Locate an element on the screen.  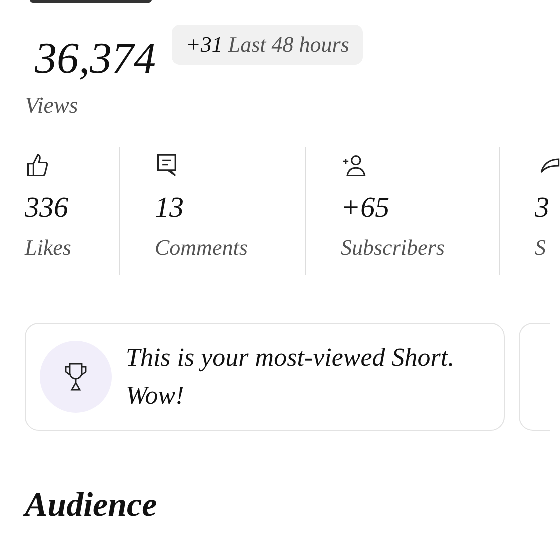
change-badge: +31 Last 48 hours is located at coordinates (268, 45).